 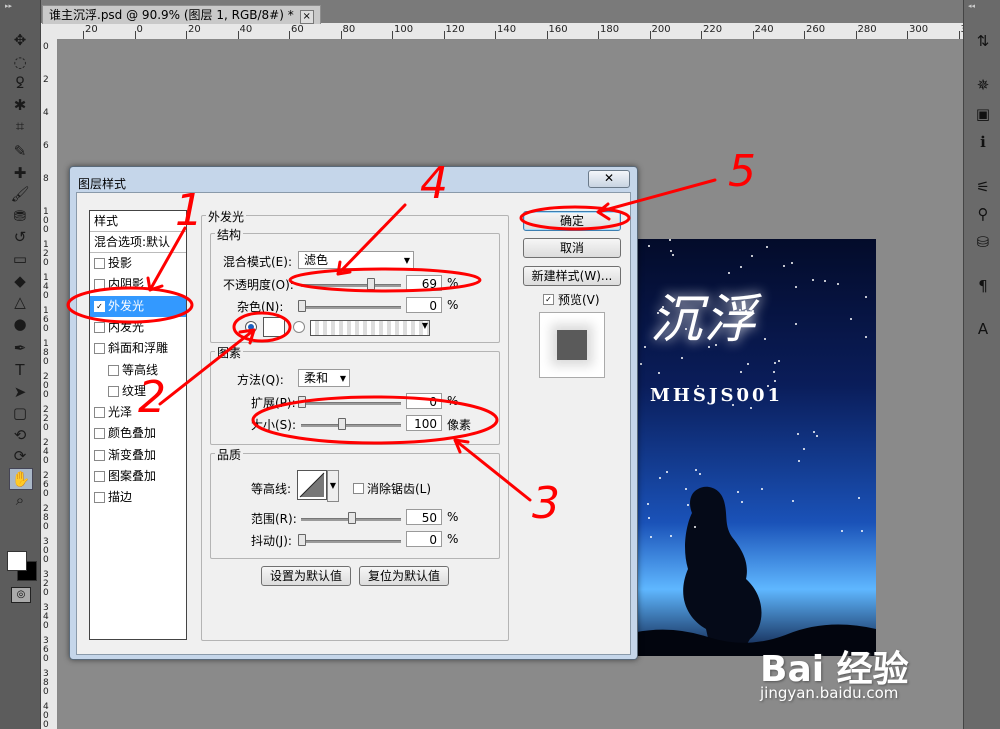 What do you see at coordinates (575, 218) in the screenshot?
I see `annotation-circle-ok` at bounding box center [575, 218].